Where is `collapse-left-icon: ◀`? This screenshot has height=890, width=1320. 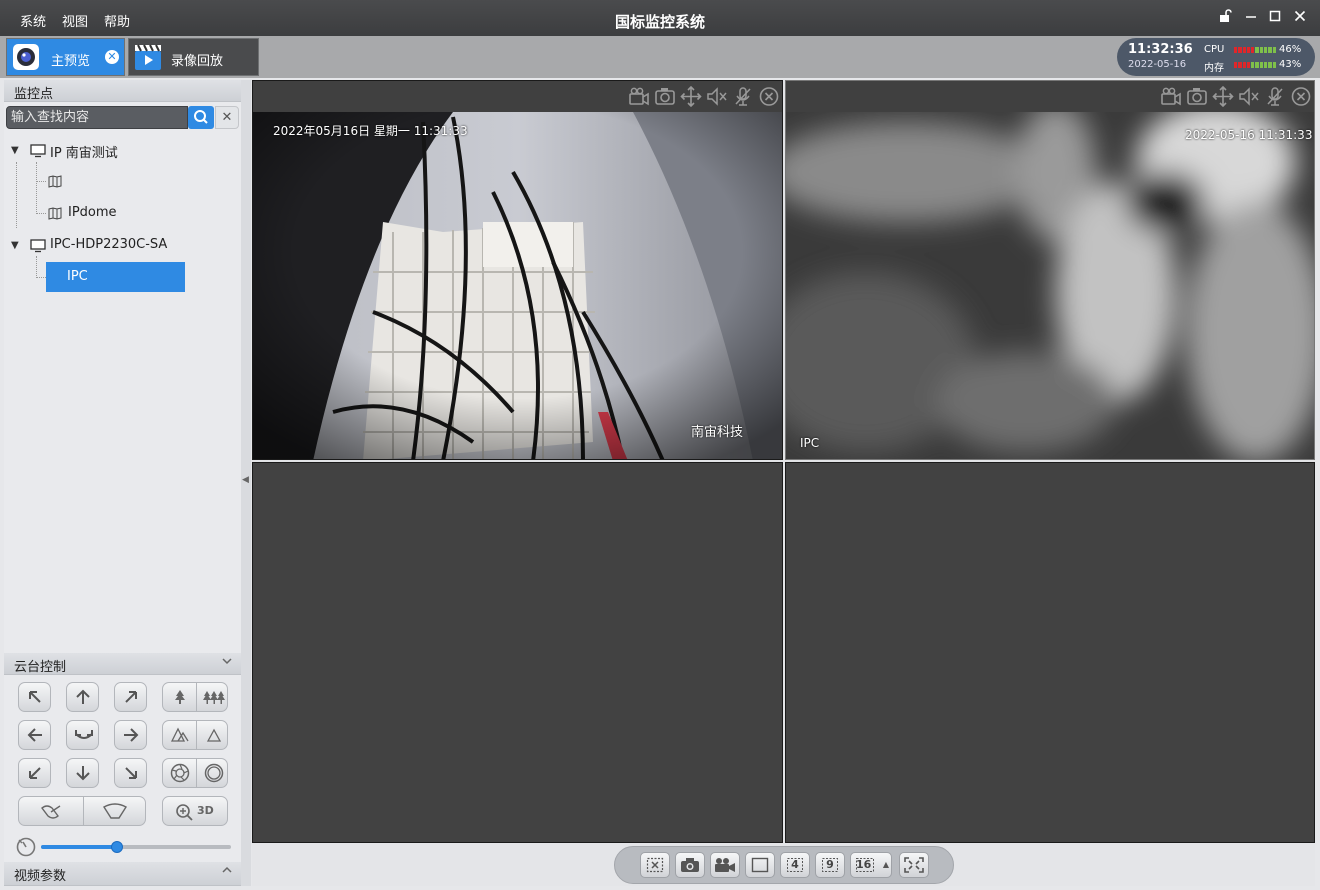 collapse-left-icon: ◀ is located at coordinates (245, 480).